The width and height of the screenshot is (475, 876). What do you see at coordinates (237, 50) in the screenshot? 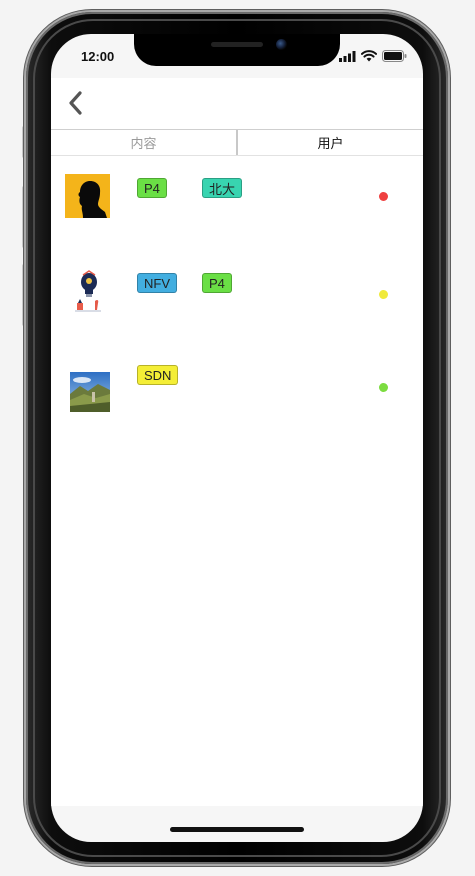
I see `notch` at bounding box center [237, 50].